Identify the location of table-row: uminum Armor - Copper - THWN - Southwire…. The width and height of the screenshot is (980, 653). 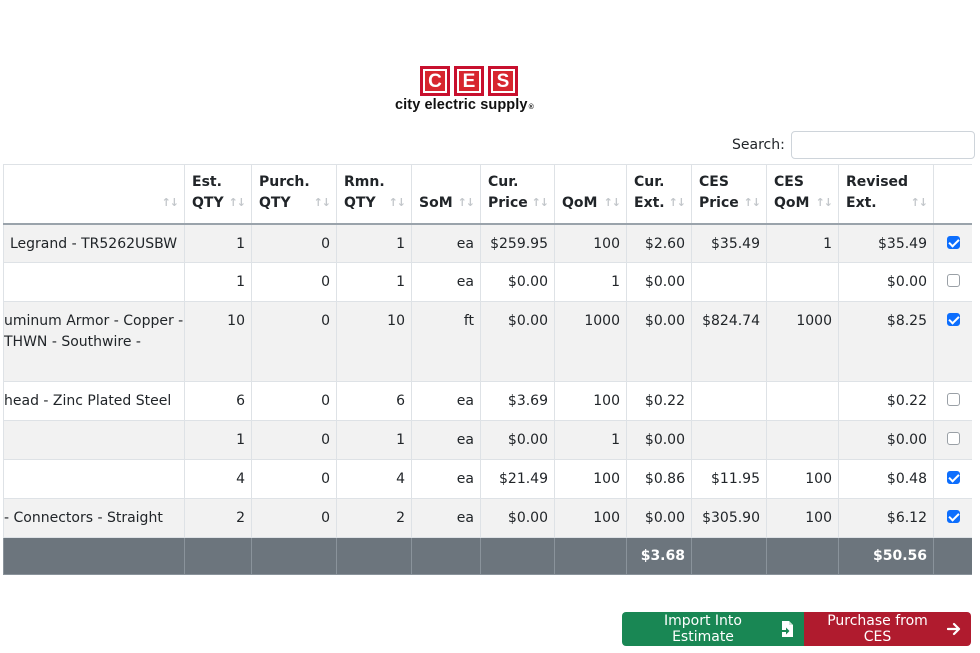
(487, 341).